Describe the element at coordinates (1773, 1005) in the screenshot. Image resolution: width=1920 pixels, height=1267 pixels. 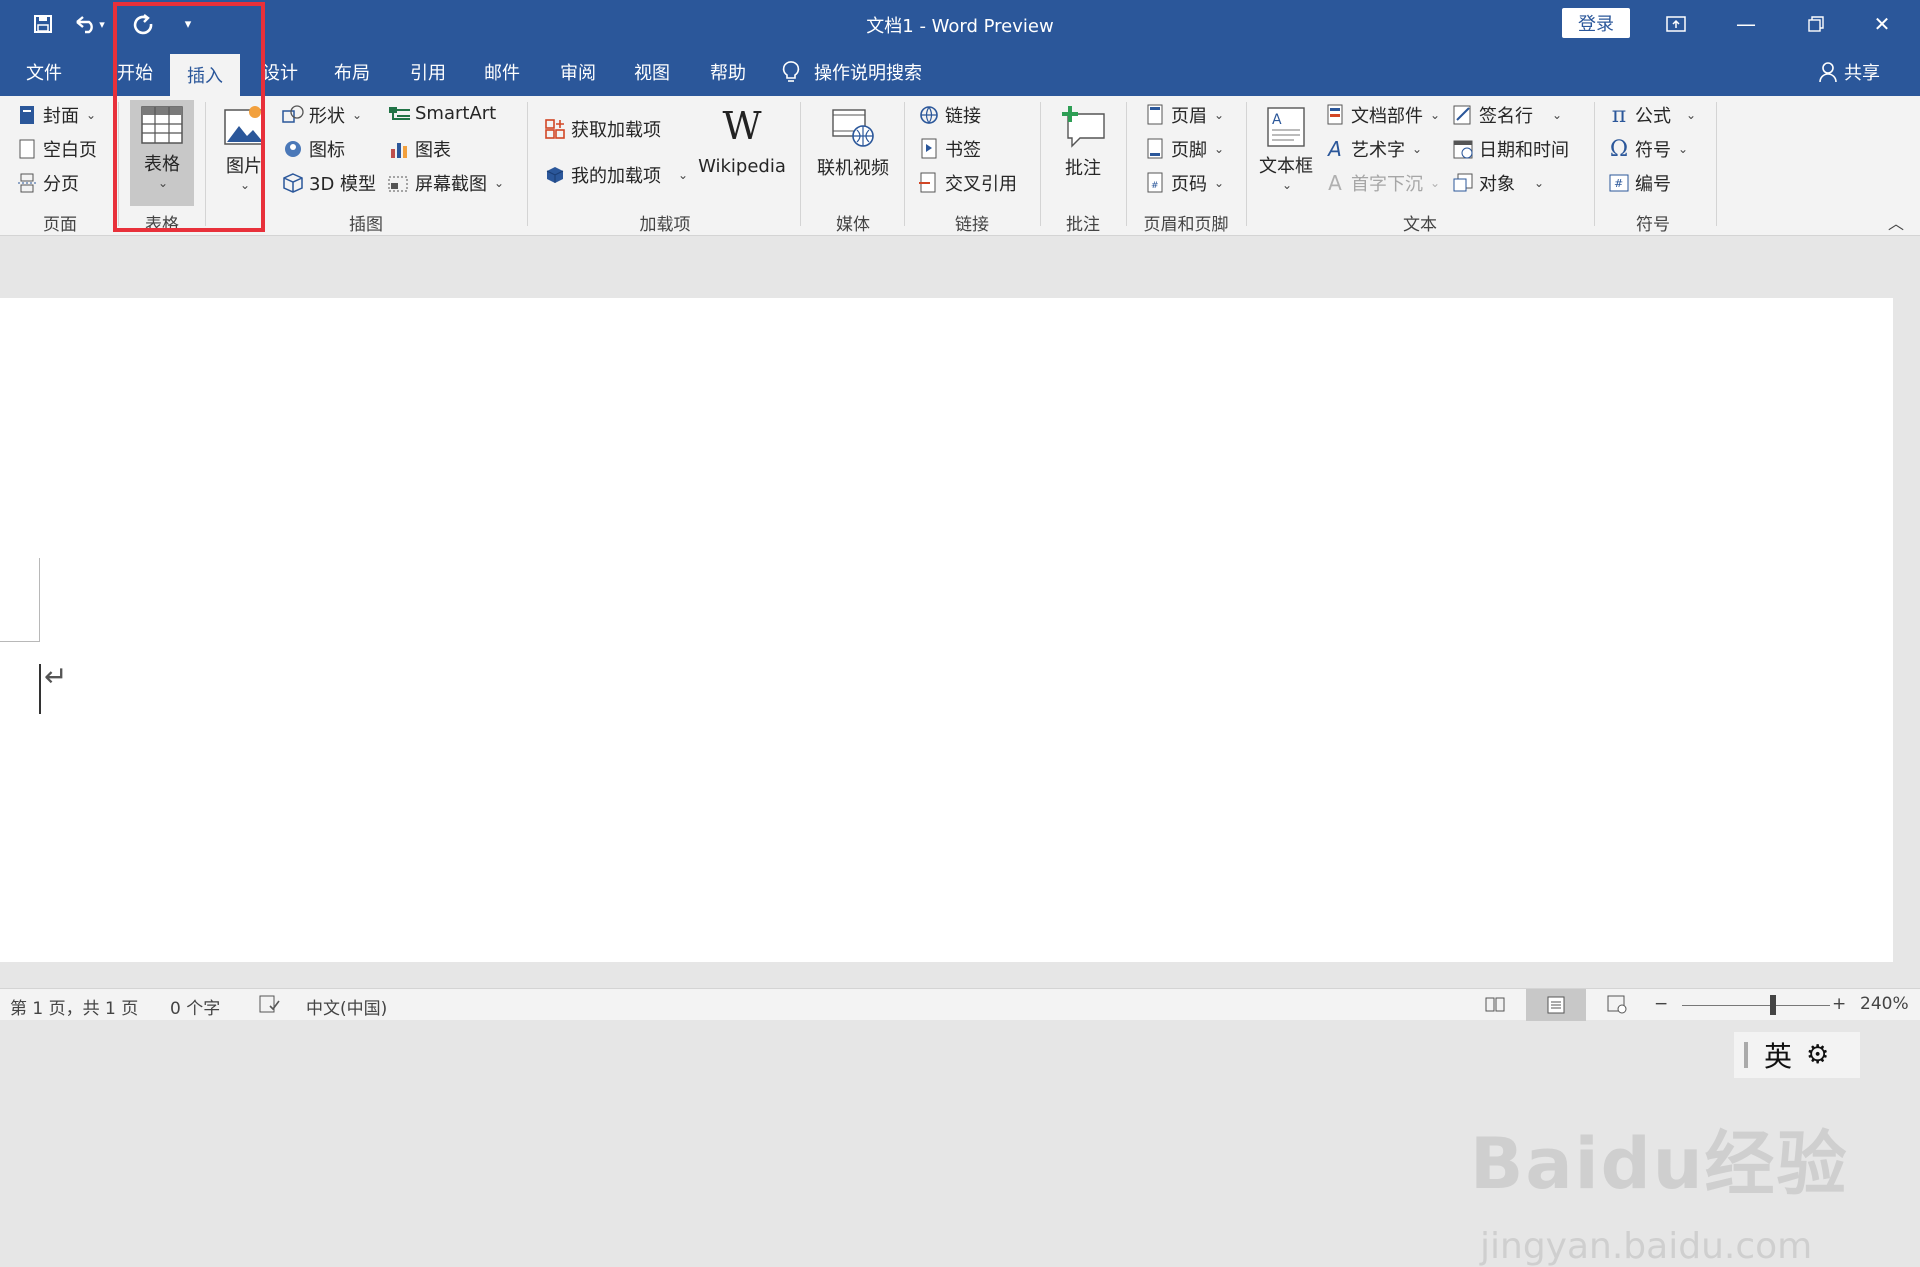
I see `zoom-slider-thumb` at that location.